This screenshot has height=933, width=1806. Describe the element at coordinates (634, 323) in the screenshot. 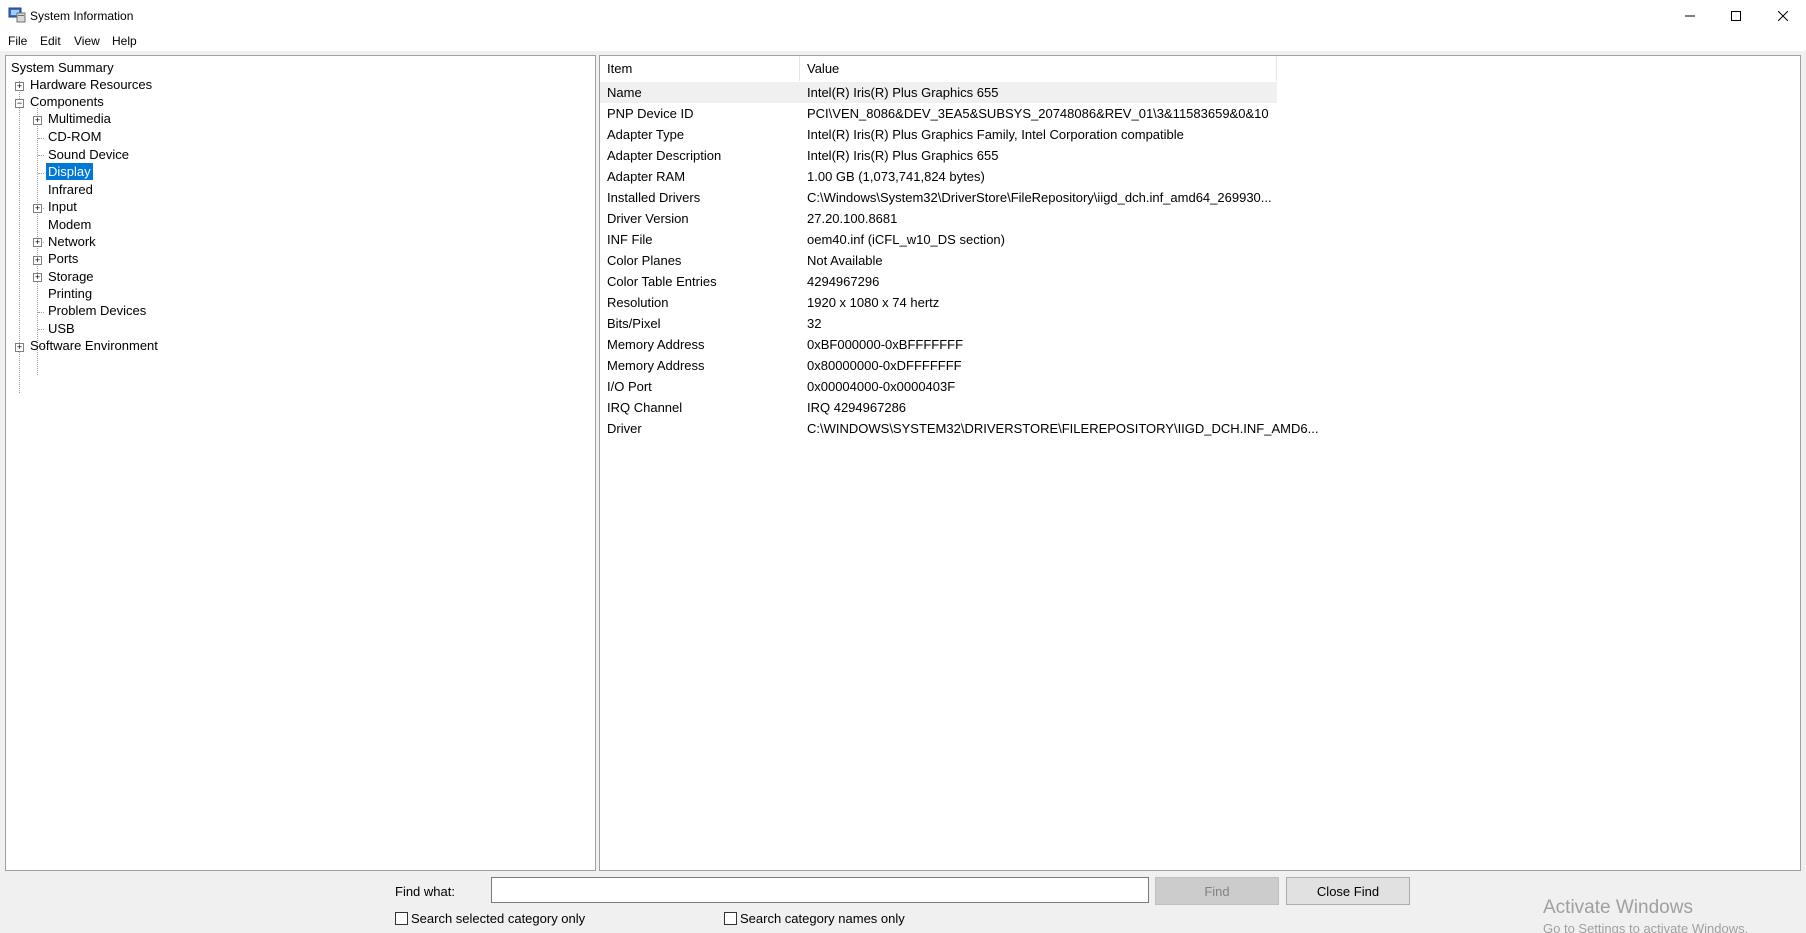

I see `detail-item-cell: Bits/Pixel` at that location.